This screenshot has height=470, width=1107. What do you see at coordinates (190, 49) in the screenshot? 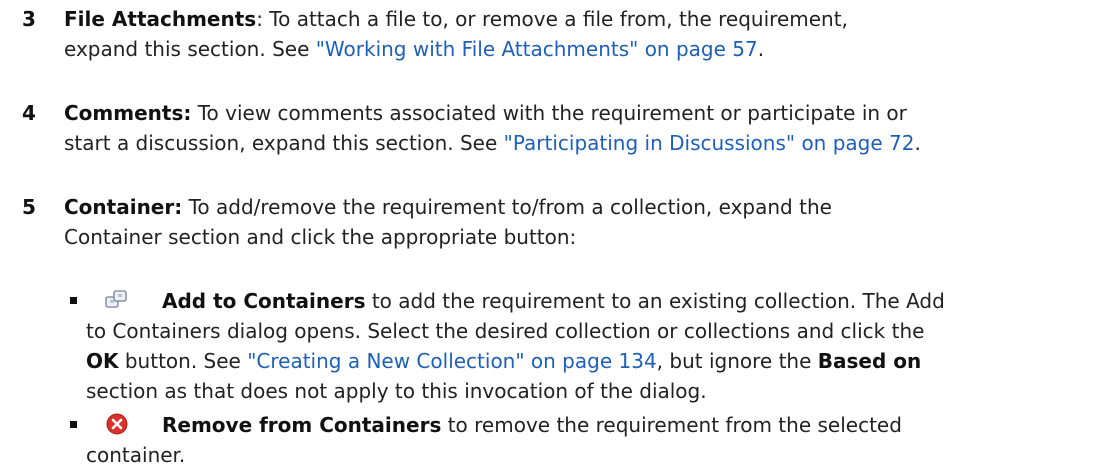
I see `step-text-line: expand this section. See` at bounding box center [190, 49].